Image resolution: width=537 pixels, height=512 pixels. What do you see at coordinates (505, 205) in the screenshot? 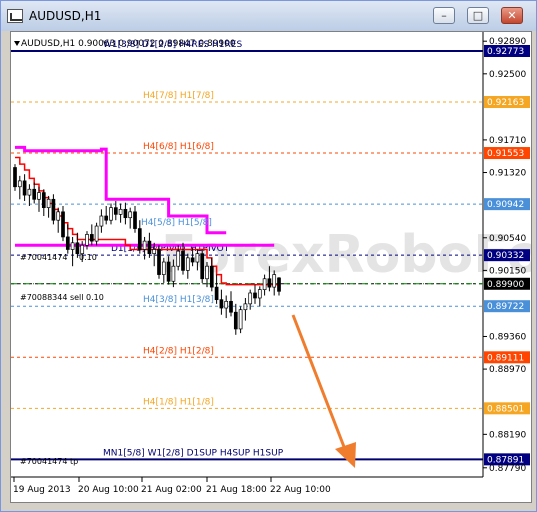
I see `price-tag-3: 0.90942` at bounding box center [505, 205].